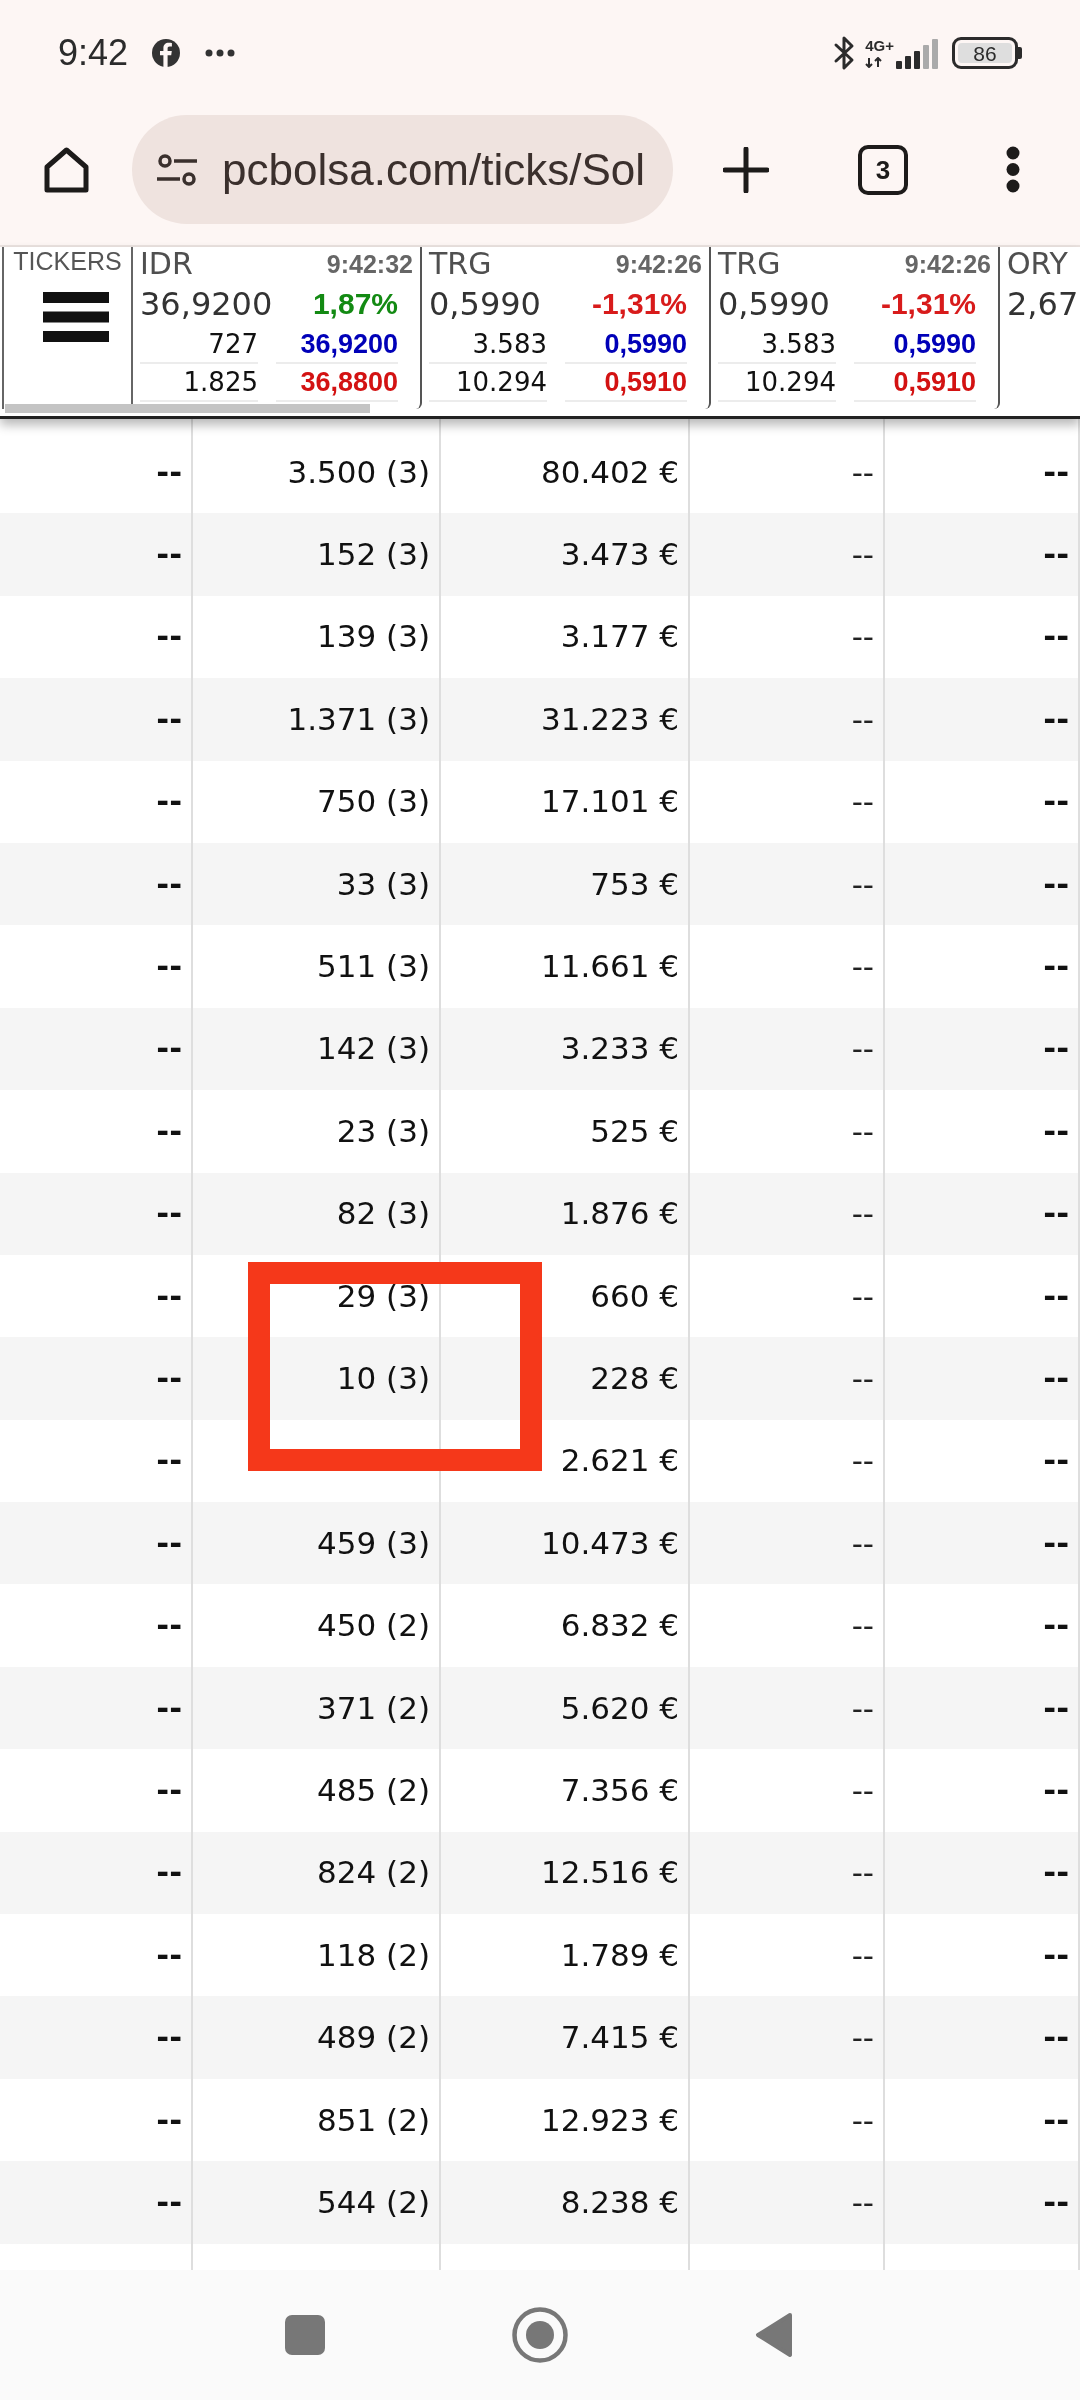  Describe the element at coordinates (177, 169) in the screenshot. I see `tune-icon` at that location.